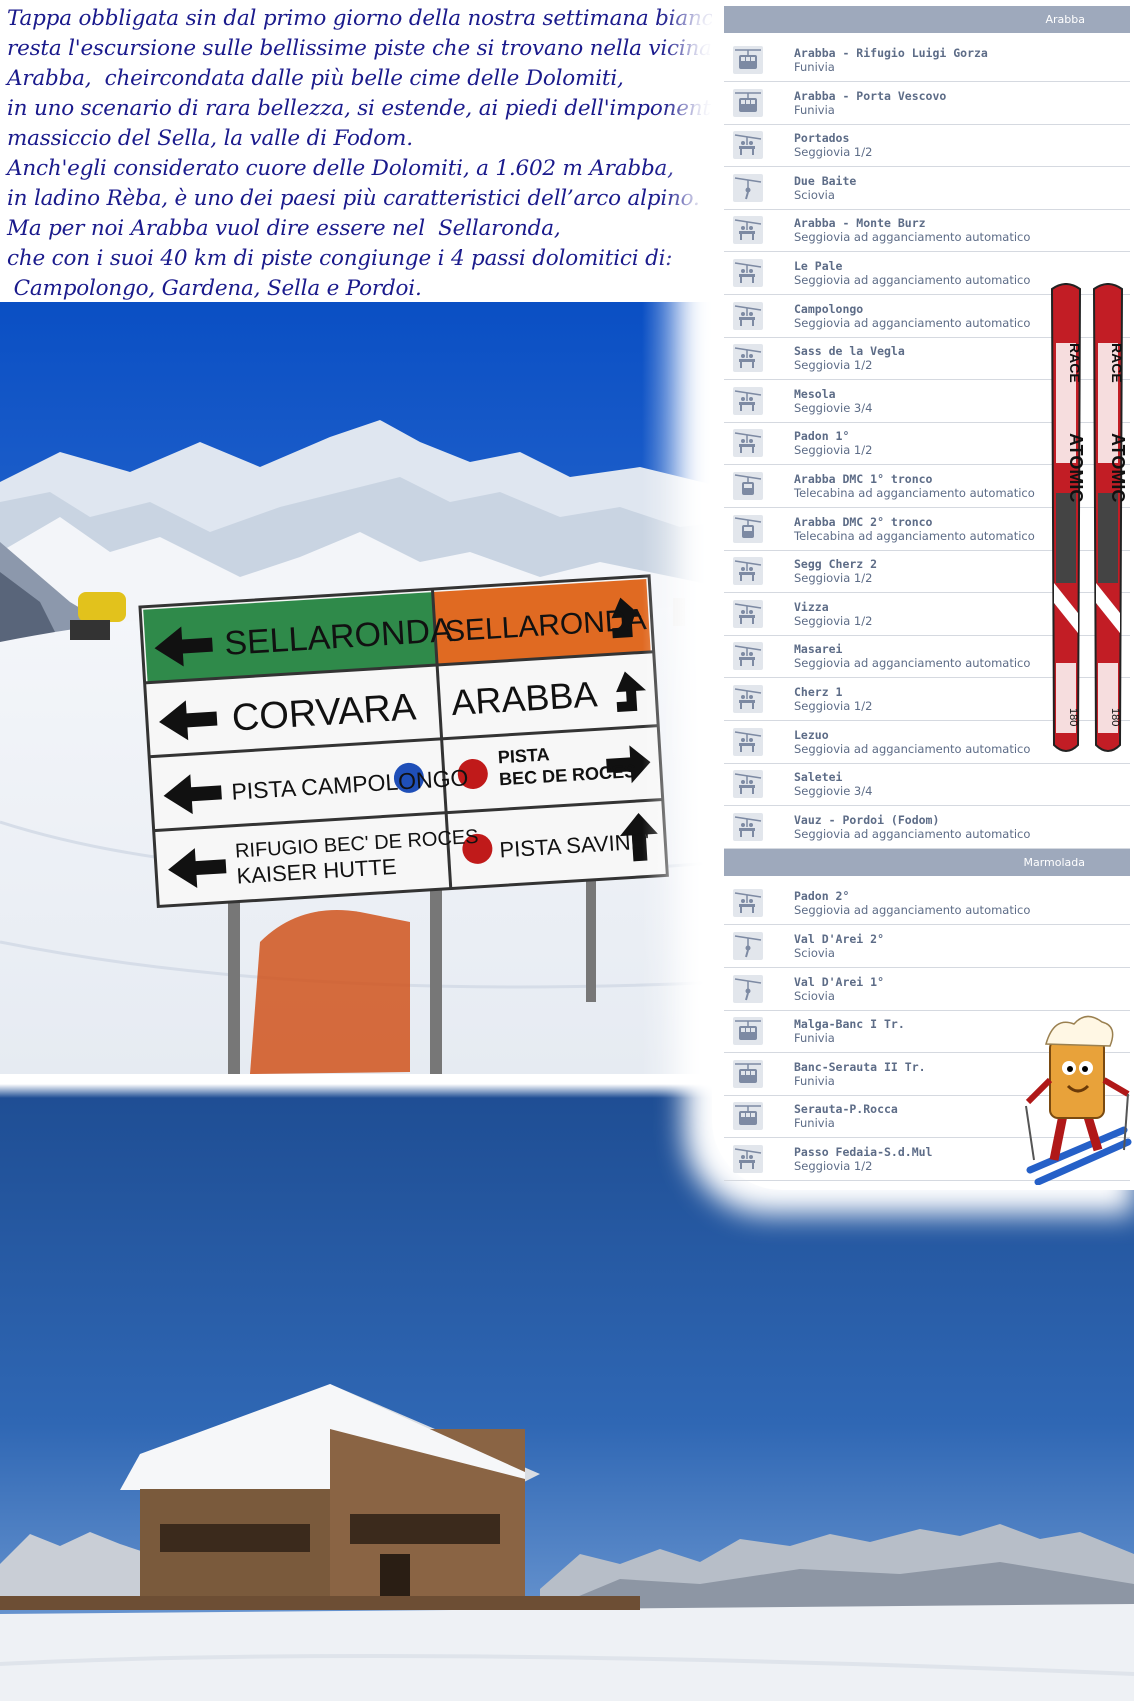 Image resolution: width=1134 pixels, height=1701 pixels. What do you see at coordinates (818, 266) in the screenshot?
I see `lift-name: Le Pale` at bounding box center [818, 266].